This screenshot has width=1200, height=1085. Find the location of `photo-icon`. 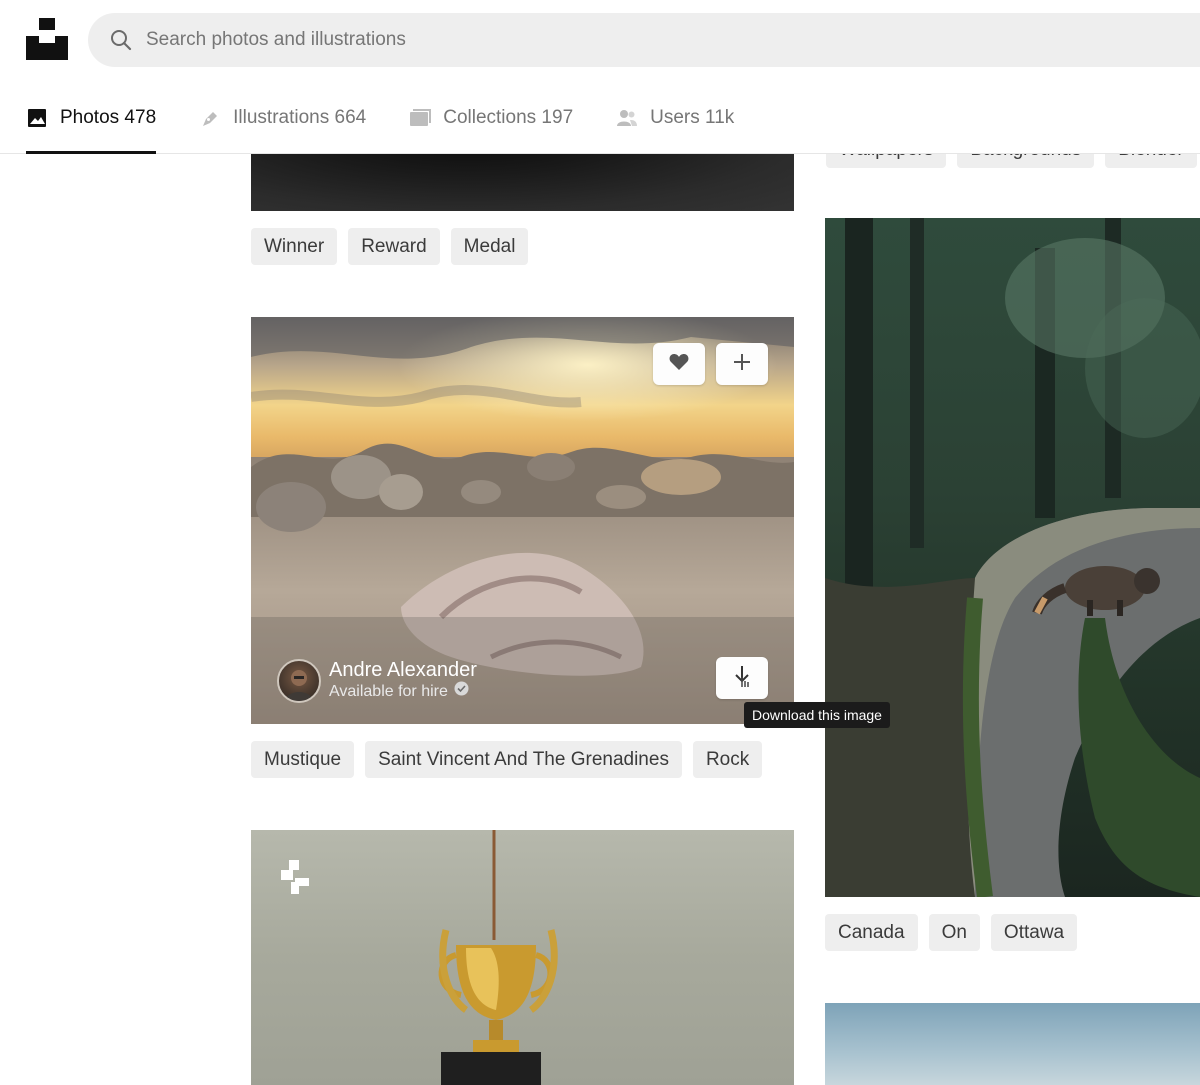

photo-icon is located at coordinates (37, 118).